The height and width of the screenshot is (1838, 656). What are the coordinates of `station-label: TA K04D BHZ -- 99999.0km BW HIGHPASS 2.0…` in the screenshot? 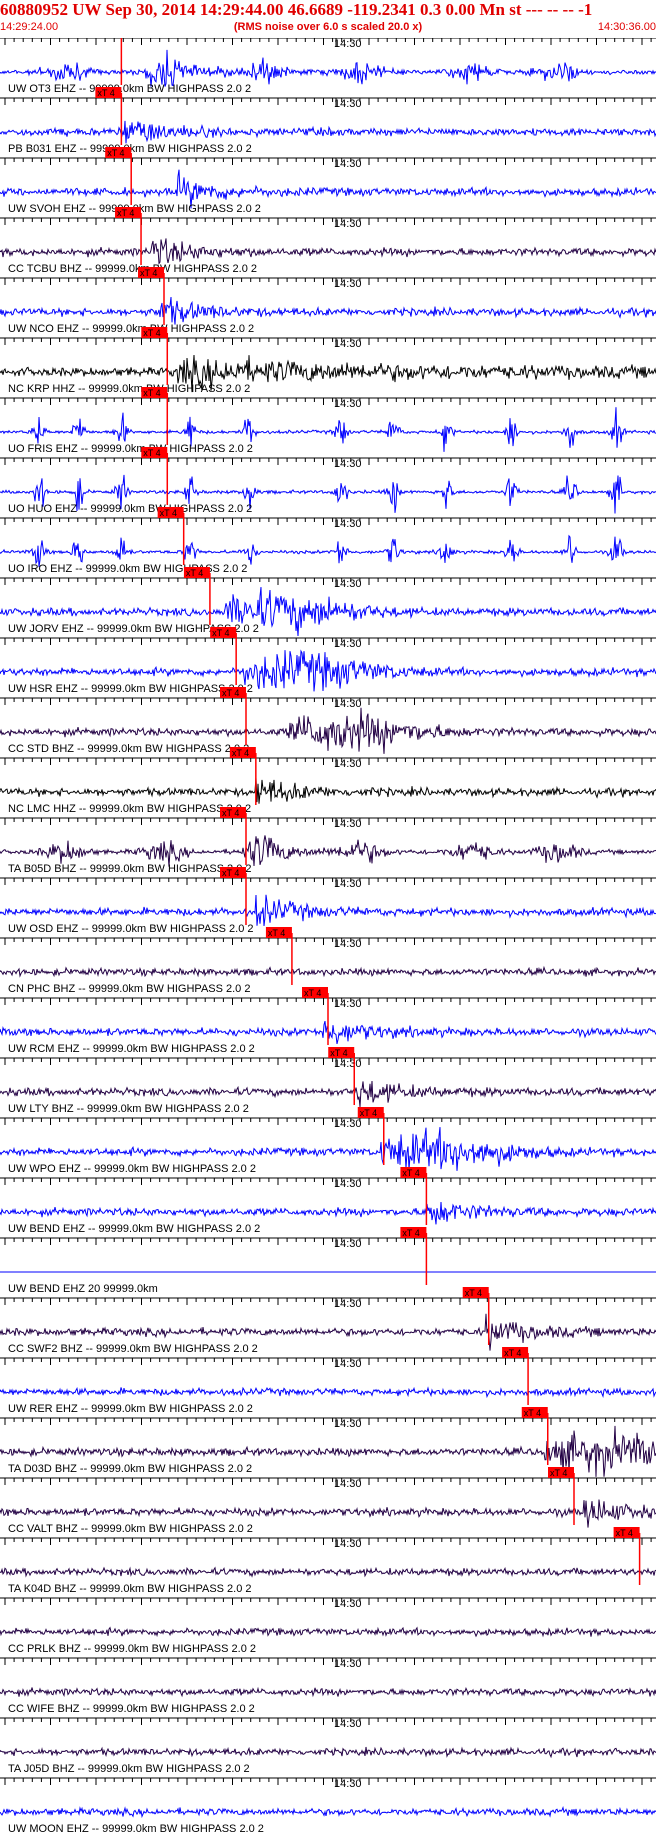 It's located at (130, 1589).